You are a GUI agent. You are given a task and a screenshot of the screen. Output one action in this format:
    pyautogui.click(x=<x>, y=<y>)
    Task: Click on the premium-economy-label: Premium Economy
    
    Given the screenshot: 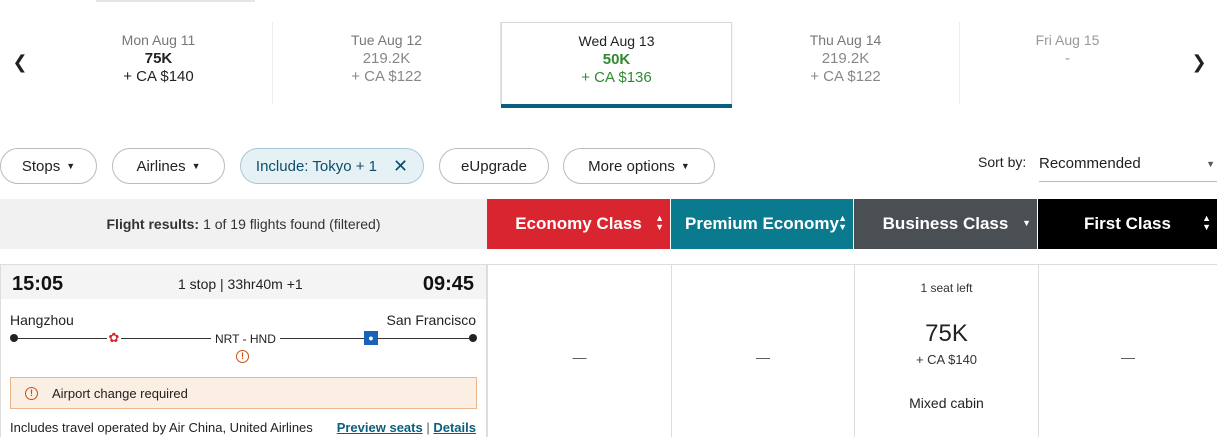 What is the action you would take?
    pyautogui.click(x=762, y=223)
    